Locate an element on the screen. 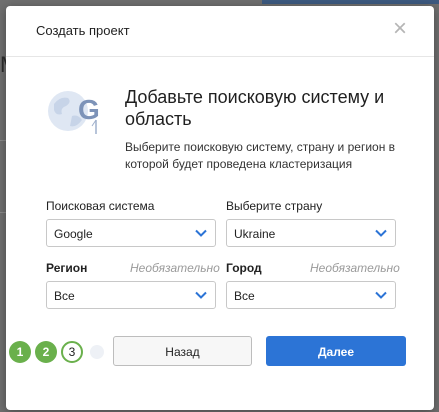  city-select: Все is located at coordinates (311, 295).